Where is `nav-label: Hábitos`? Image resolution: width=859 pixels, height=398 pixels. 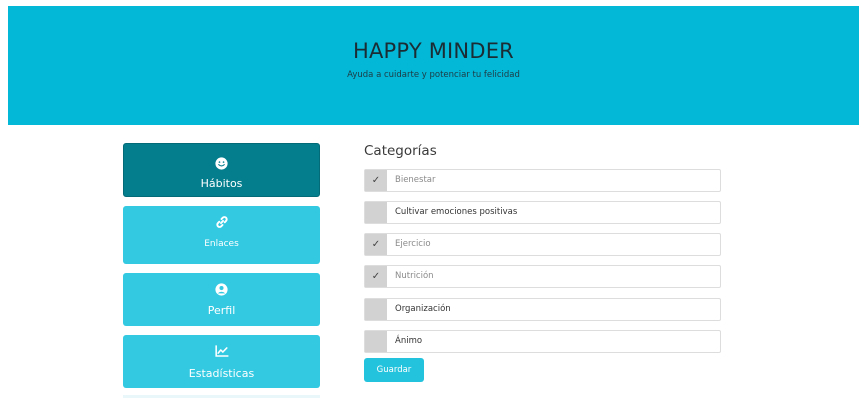 nav-label: Hábitos is located at coordinates (221, 183).